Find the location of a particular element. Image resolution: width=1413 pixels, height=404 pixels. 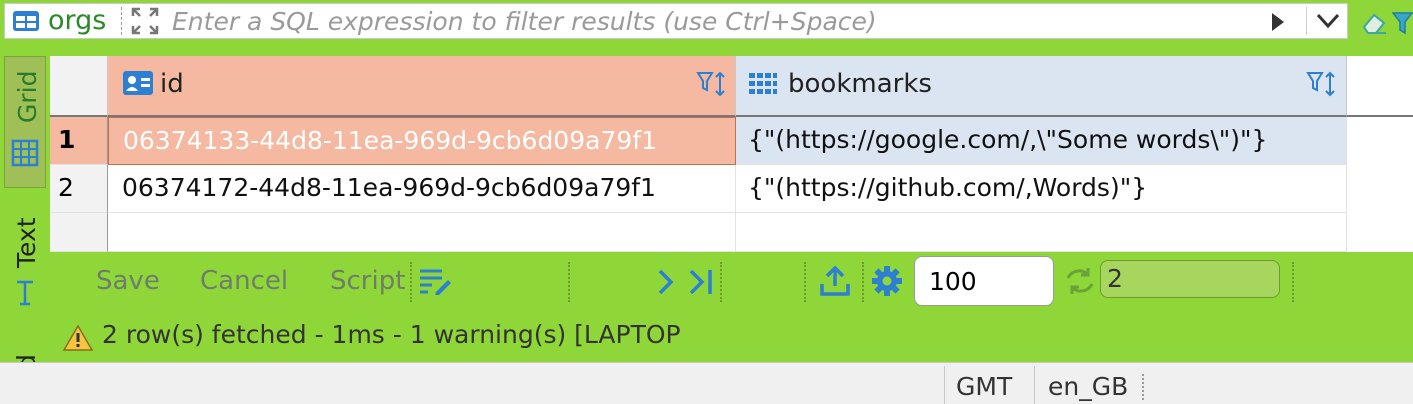

status-bar is located at coordinates (706, 383).